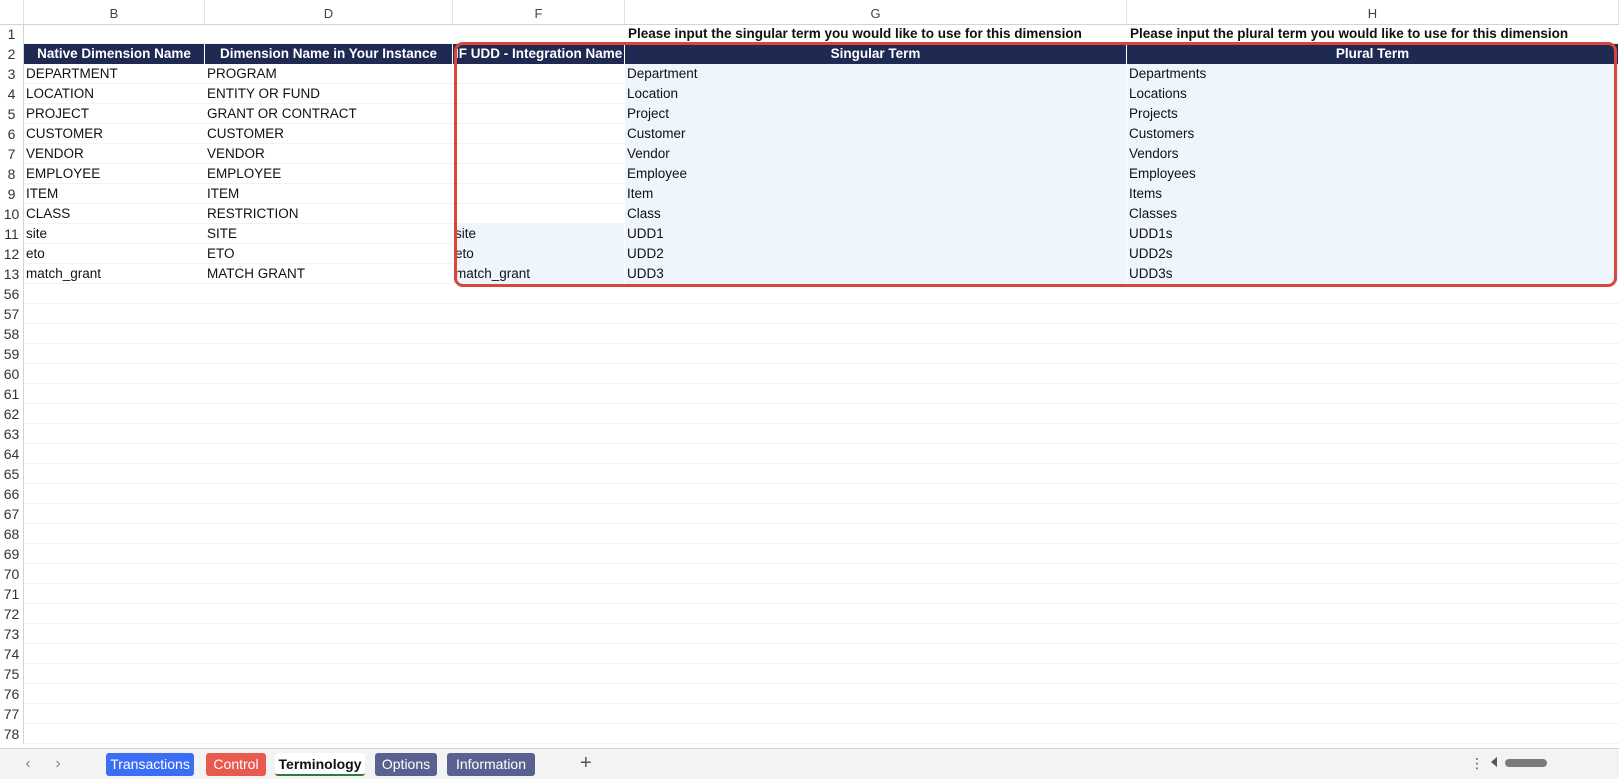 This screenshot has height=779, width=1619. Describe the element at coordinates (114, 214) in the screenshot. I see `cell-native: CLASS` at that location.